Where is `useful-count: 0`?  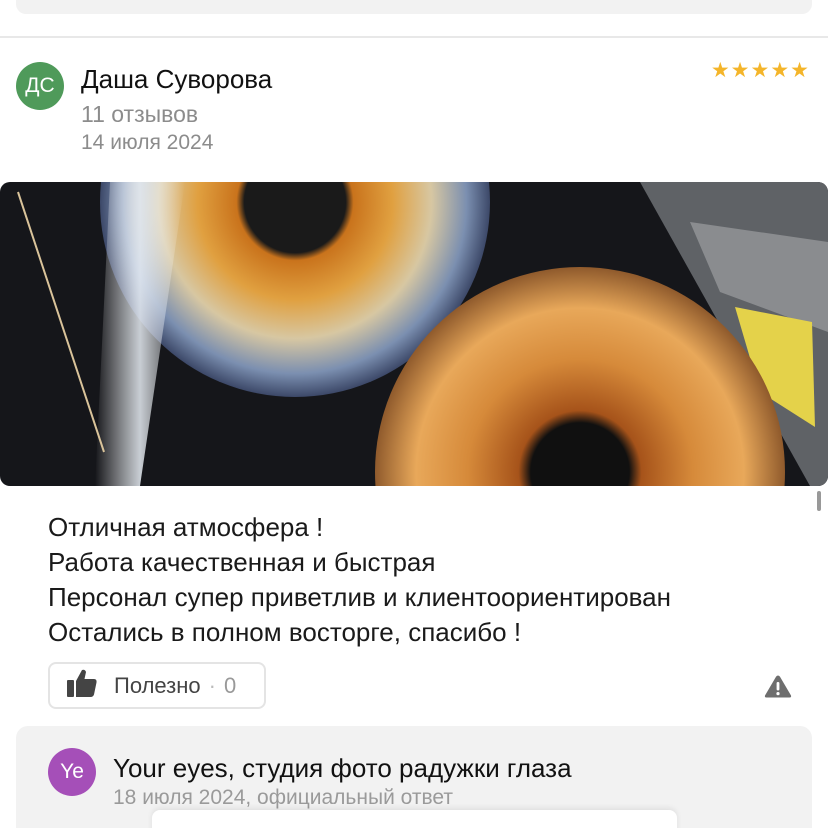 useful-count: 0 is located at coordinates (230, 685).